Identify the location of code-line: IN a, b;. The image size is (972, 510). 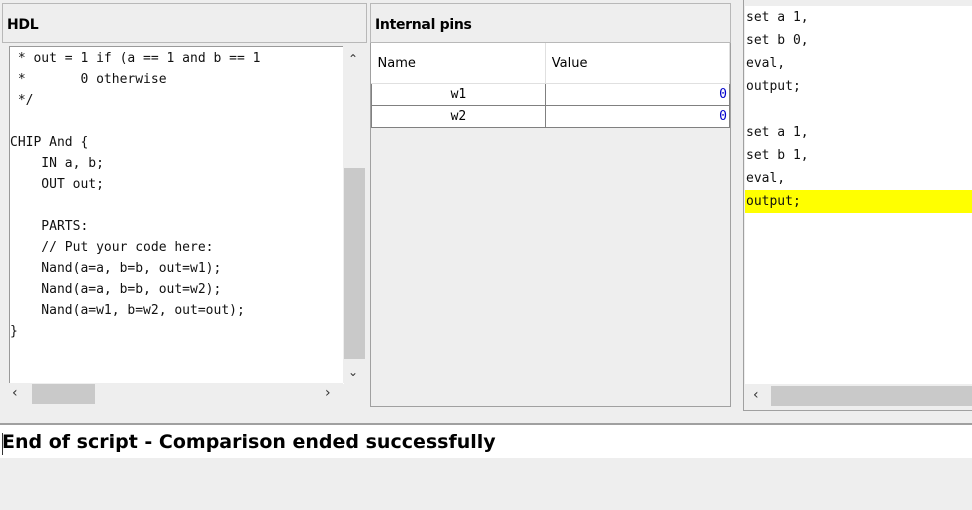
(57, 163).